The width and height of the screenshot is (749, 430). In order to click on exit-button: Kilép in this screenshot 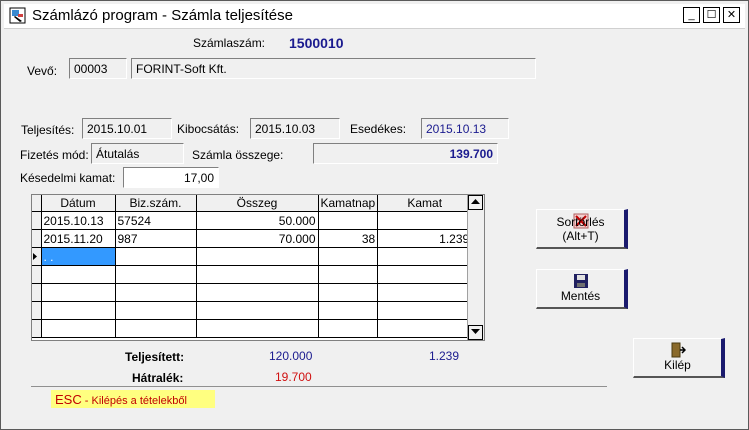, I will do `click(679, 358)`.